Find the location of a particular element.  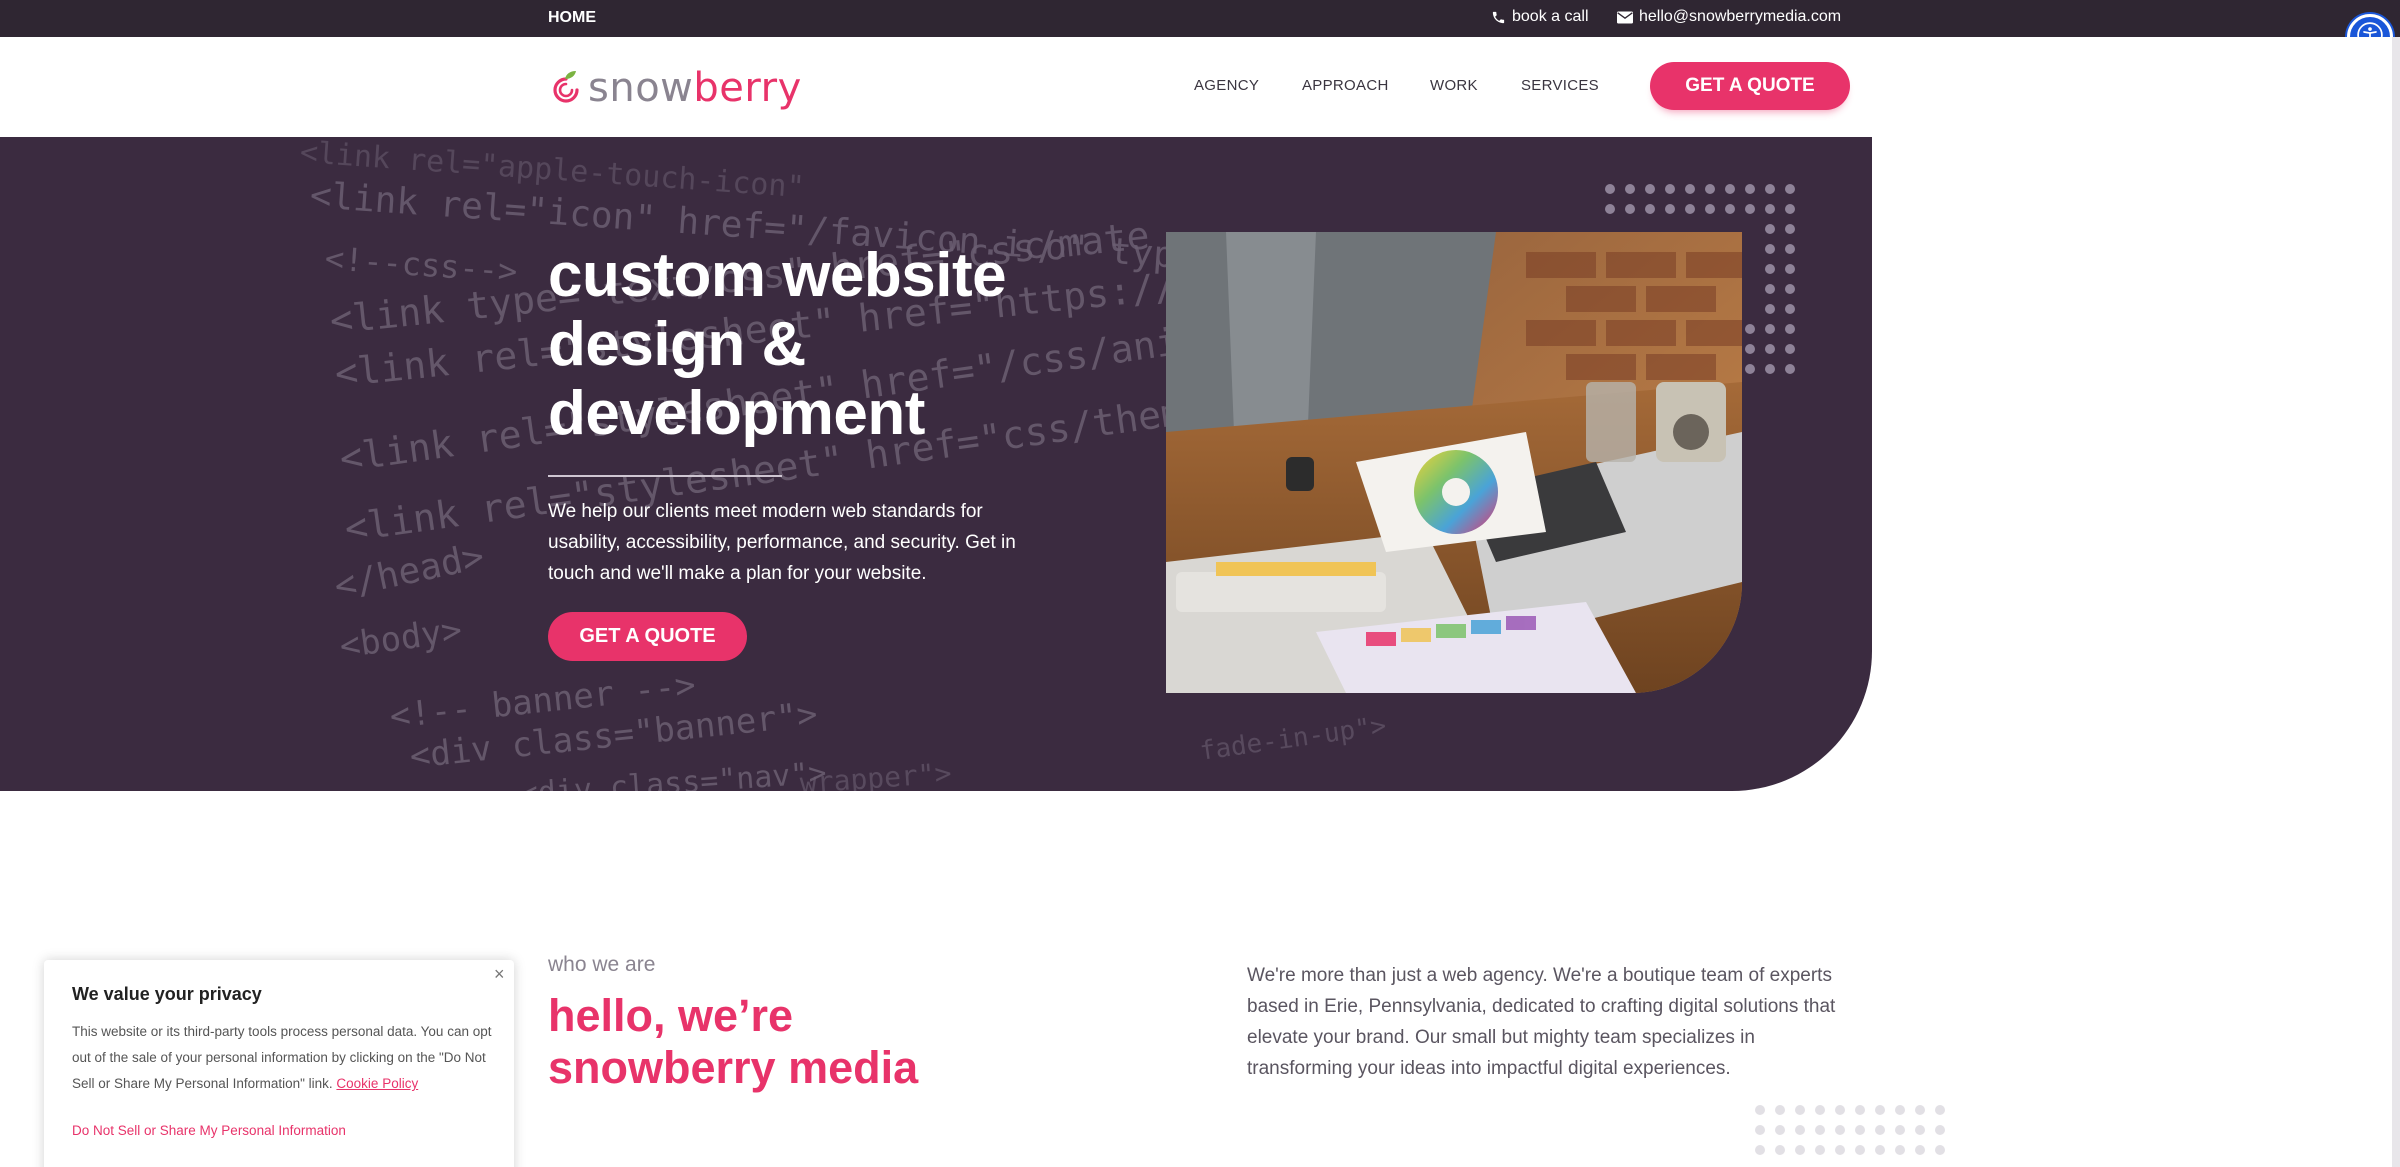

cookie-policy-link: Cookie Policy is located at coordinates (377, 1083).